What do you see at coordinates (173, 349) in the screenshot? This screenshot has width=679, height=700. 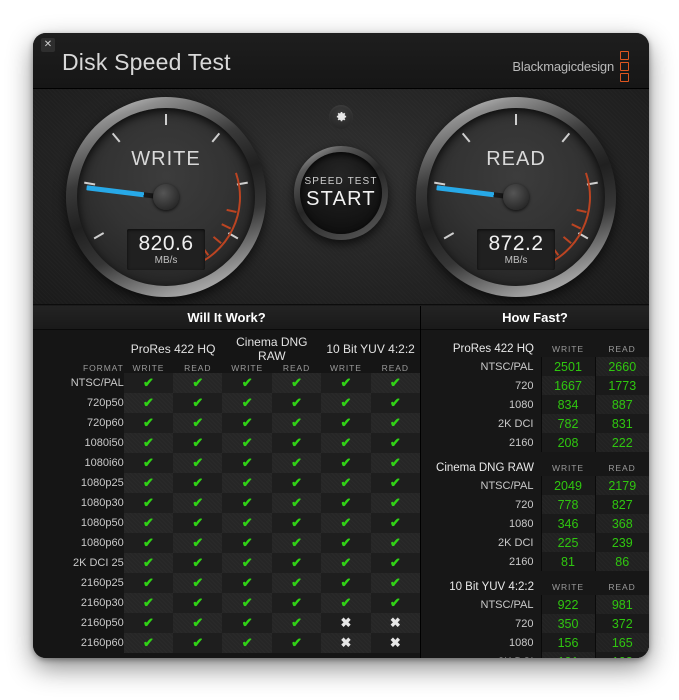 I see `group-header-prores: ProRes 422 HQ` at bounding box center [173, 349].